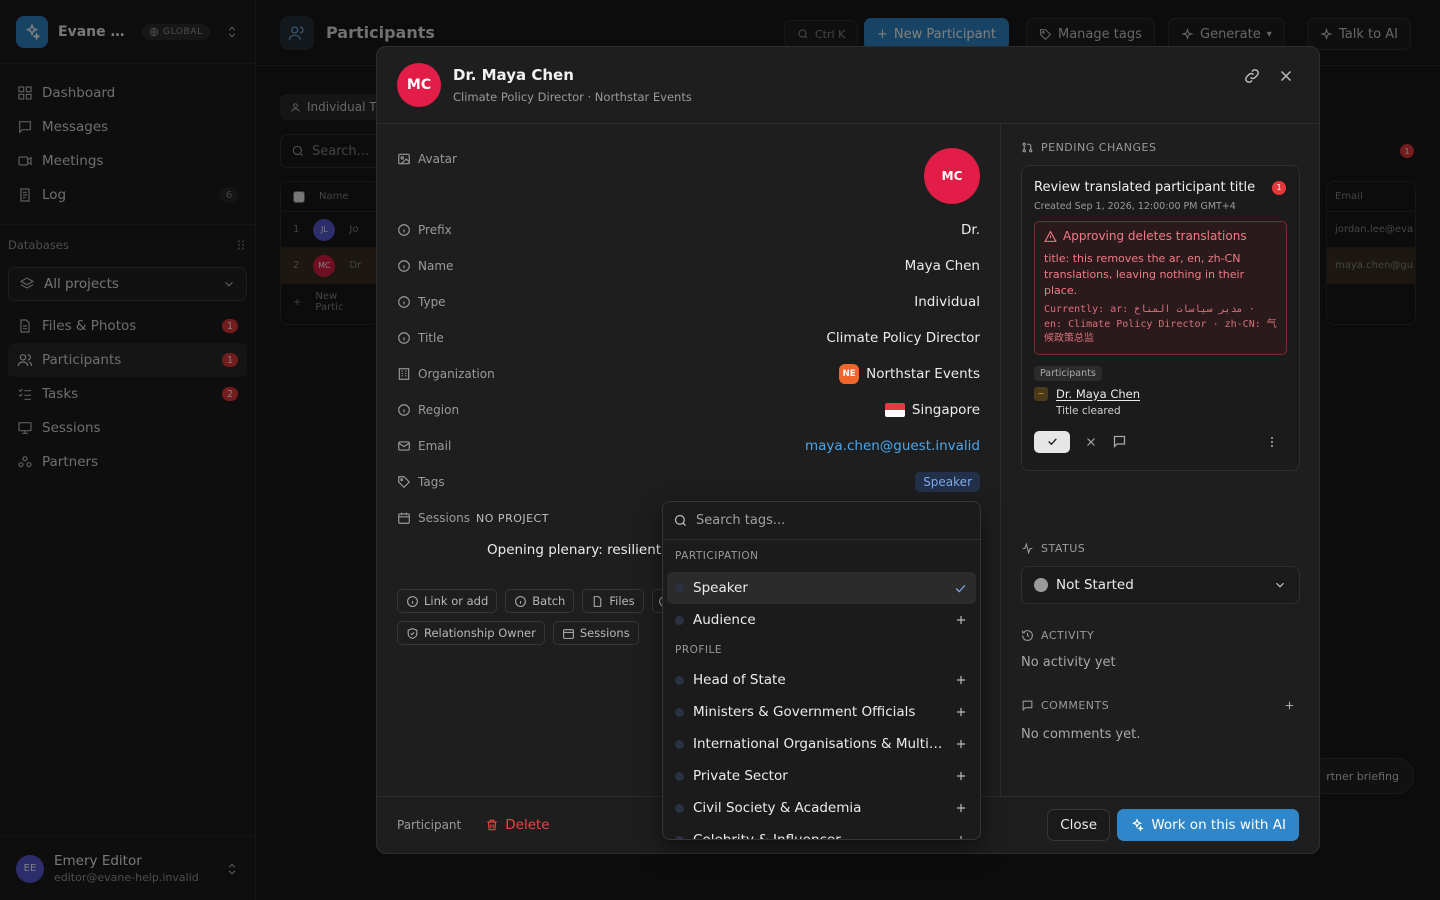  What do you see at coordinates (598, 601) in the screenshot?
I see `file-icon` at bounding box center [598, 601].